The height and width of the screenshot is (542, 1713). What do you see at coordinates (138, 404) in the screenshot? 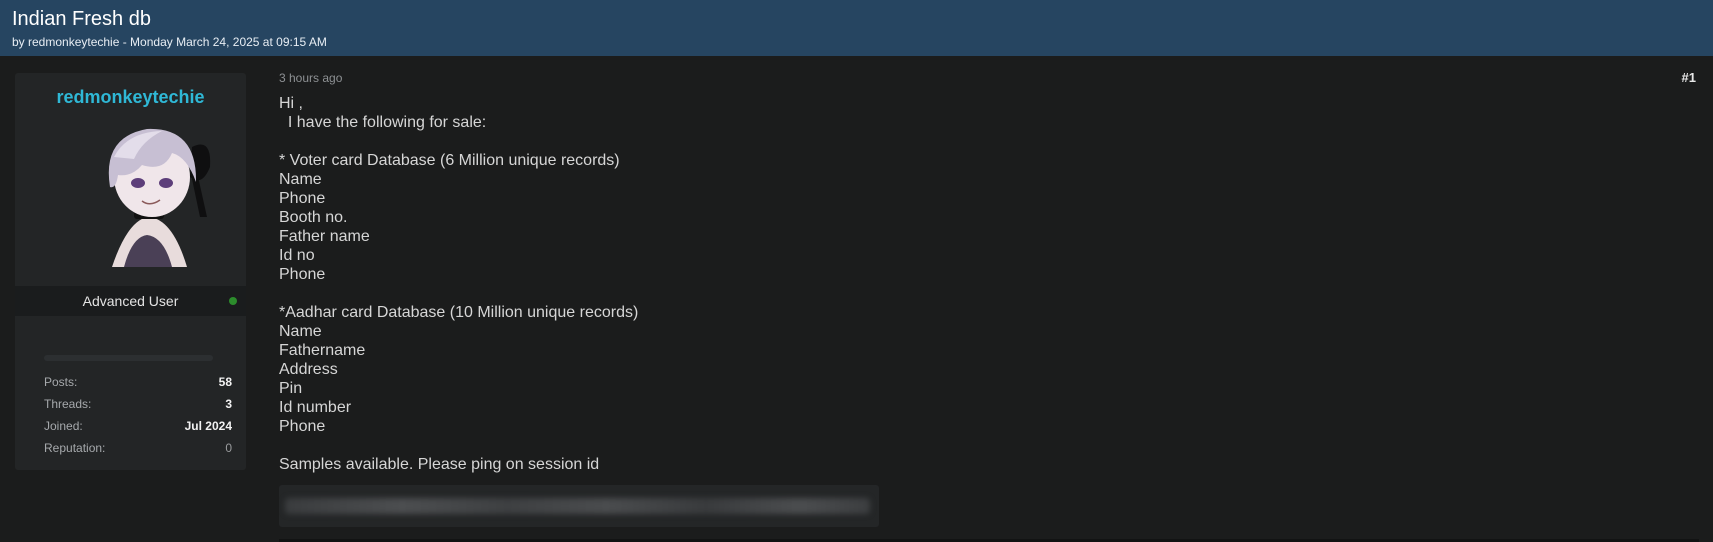
I see `stat-threads: Threads: 3` at bounding box center [138, 404].